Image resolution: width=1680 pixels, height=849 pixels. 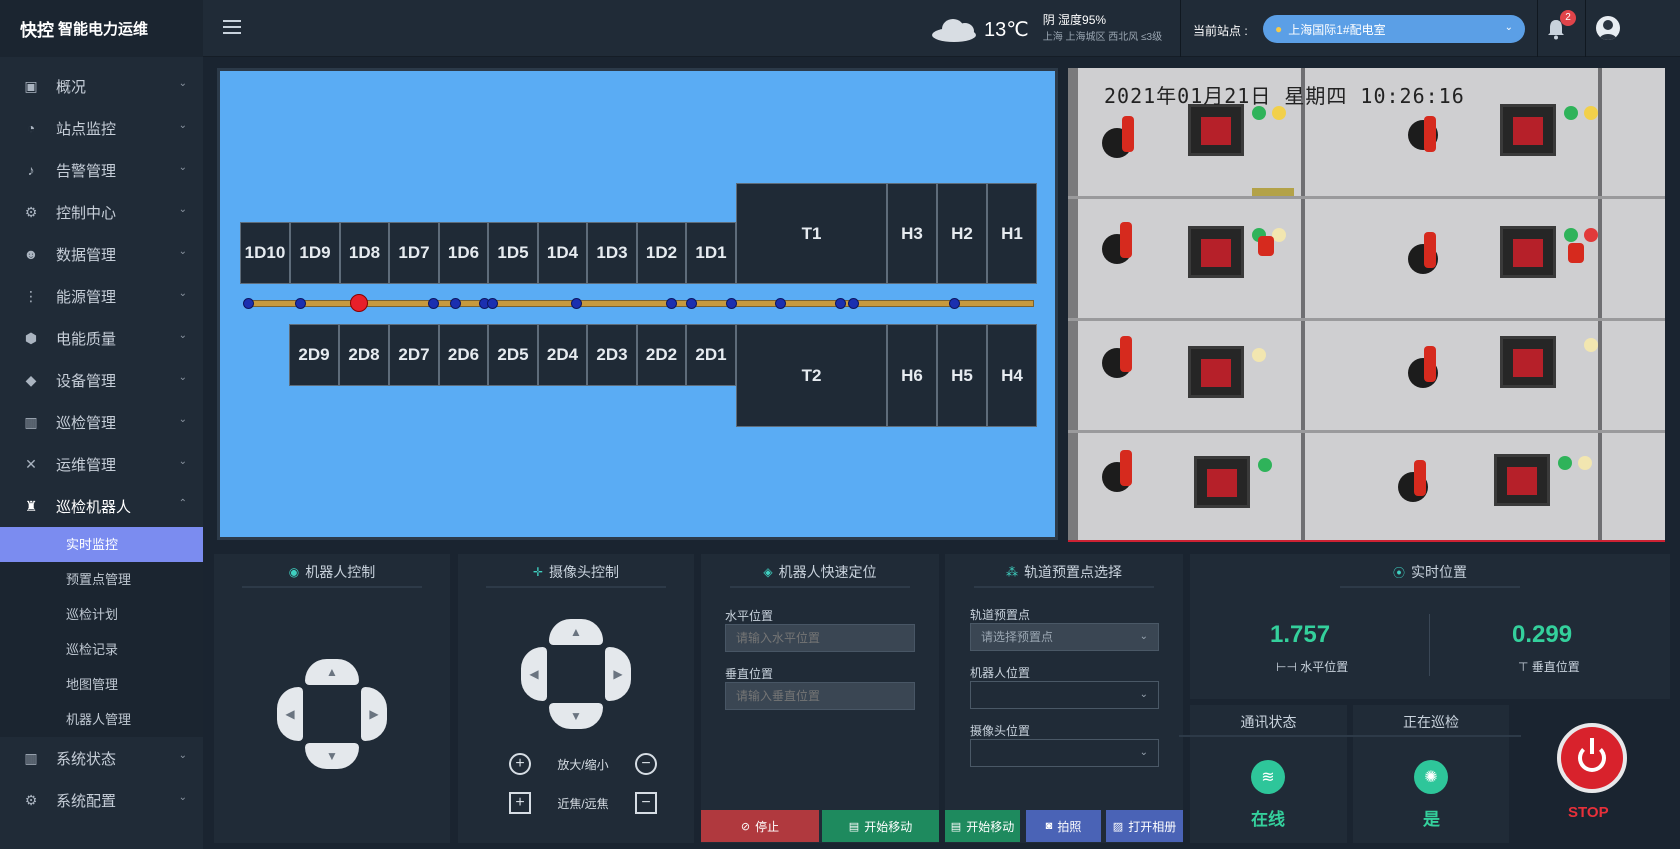 What do you see at coordinates (364, 355) in the screenshot?
I see `cabinet-2d8: 2D8` at bounding box center [364, 355].